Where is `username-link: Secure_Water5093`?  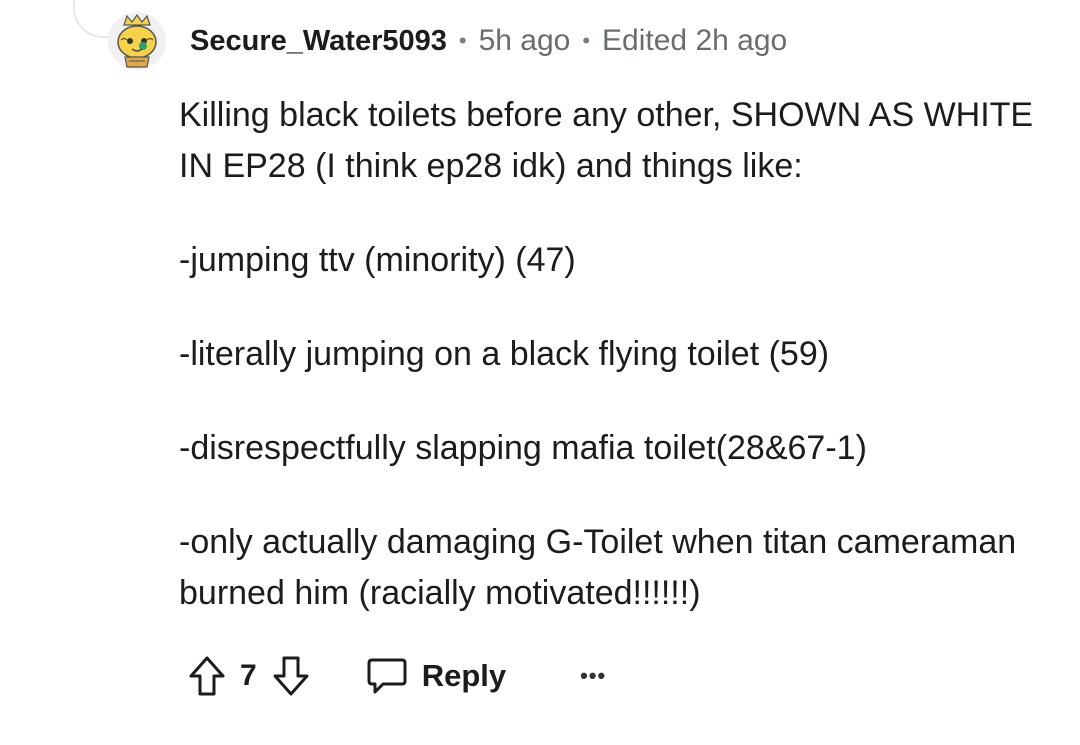
username-link: Secure_Water5093 is located at coordinates (318, 41).